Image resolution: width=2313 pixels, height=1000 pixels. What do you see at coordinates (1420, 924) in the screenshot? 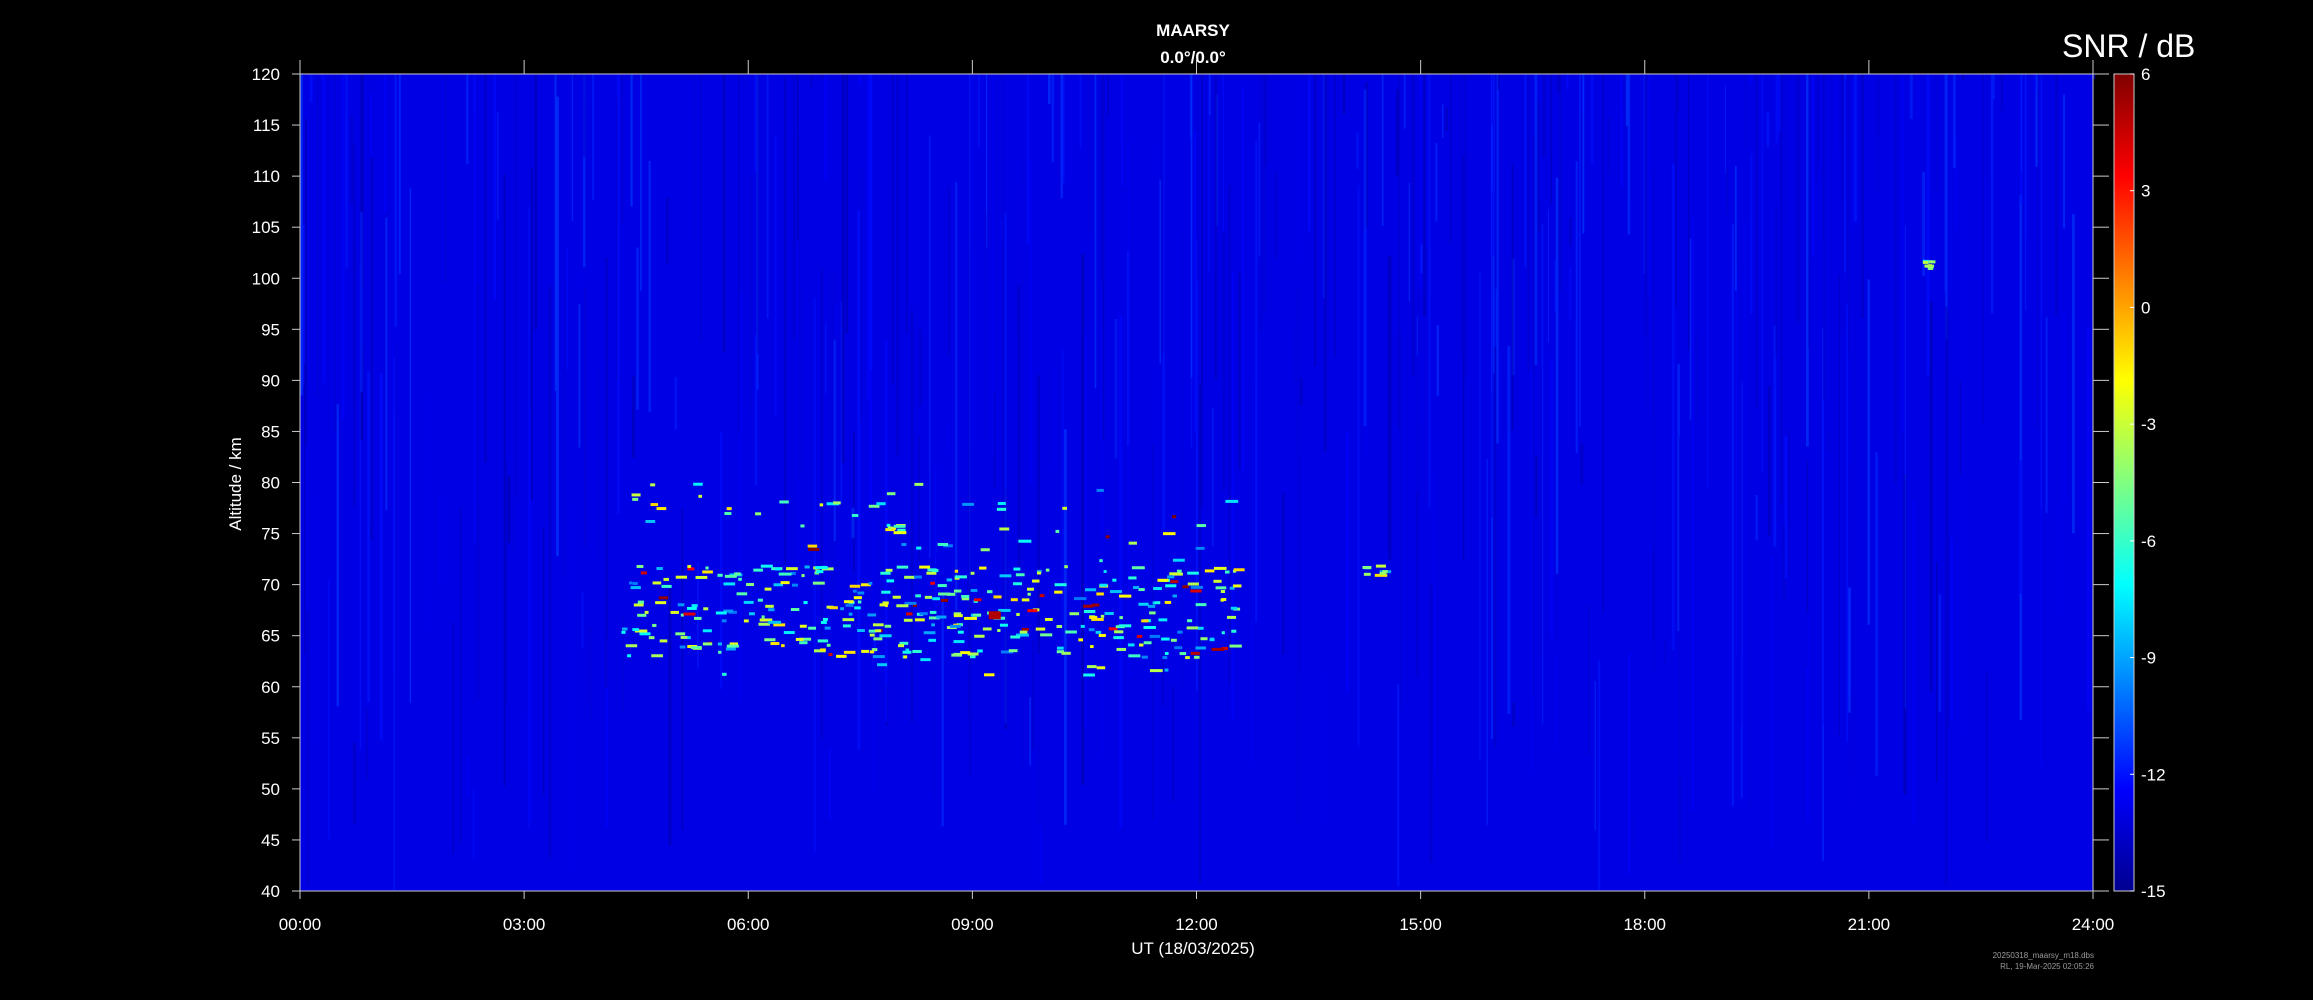
I see `x-tick-label: 15:00` at bounding box center [1420, 924].